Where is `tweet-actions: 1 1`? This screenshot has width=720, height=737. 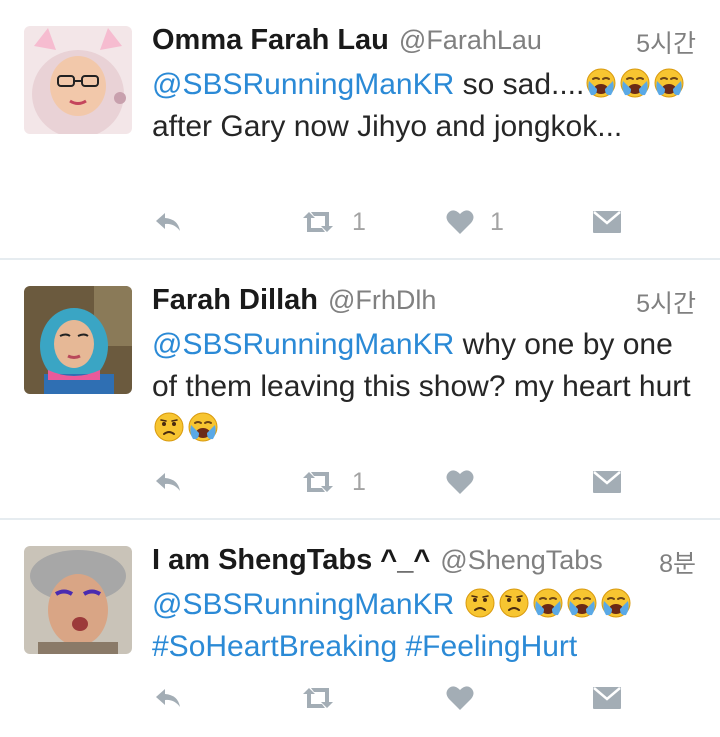
tweet-actions: 1 1 is located at coordinates (390, 222).